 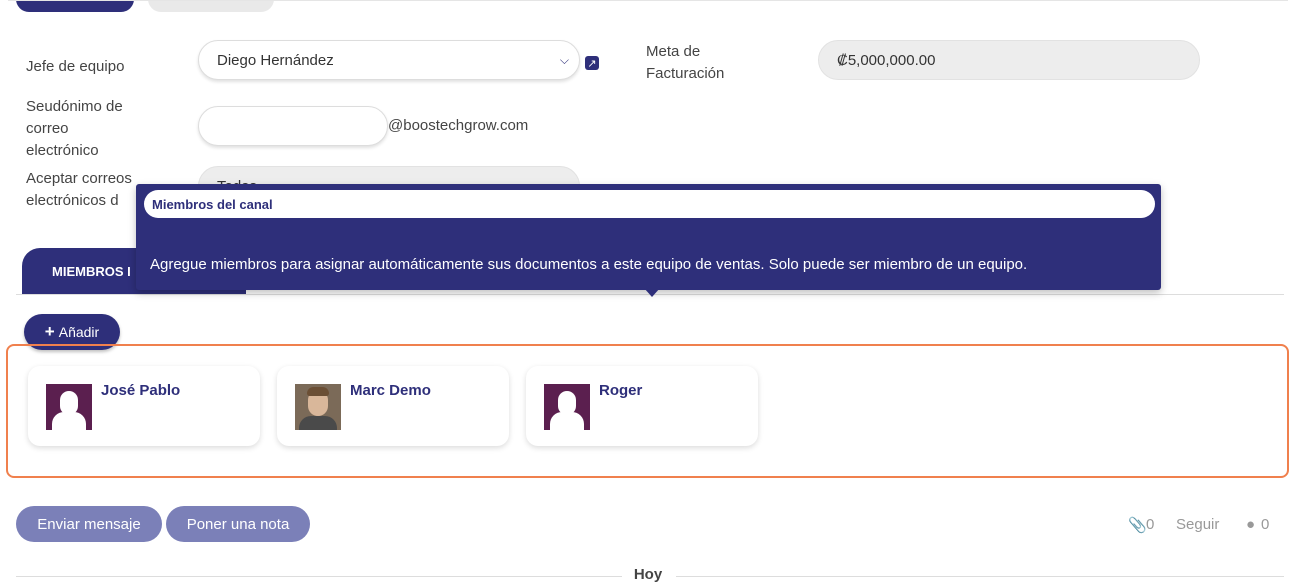 I want to click on alias-label: Seudónimo de correo electrónico, so click(x=74, y=128).